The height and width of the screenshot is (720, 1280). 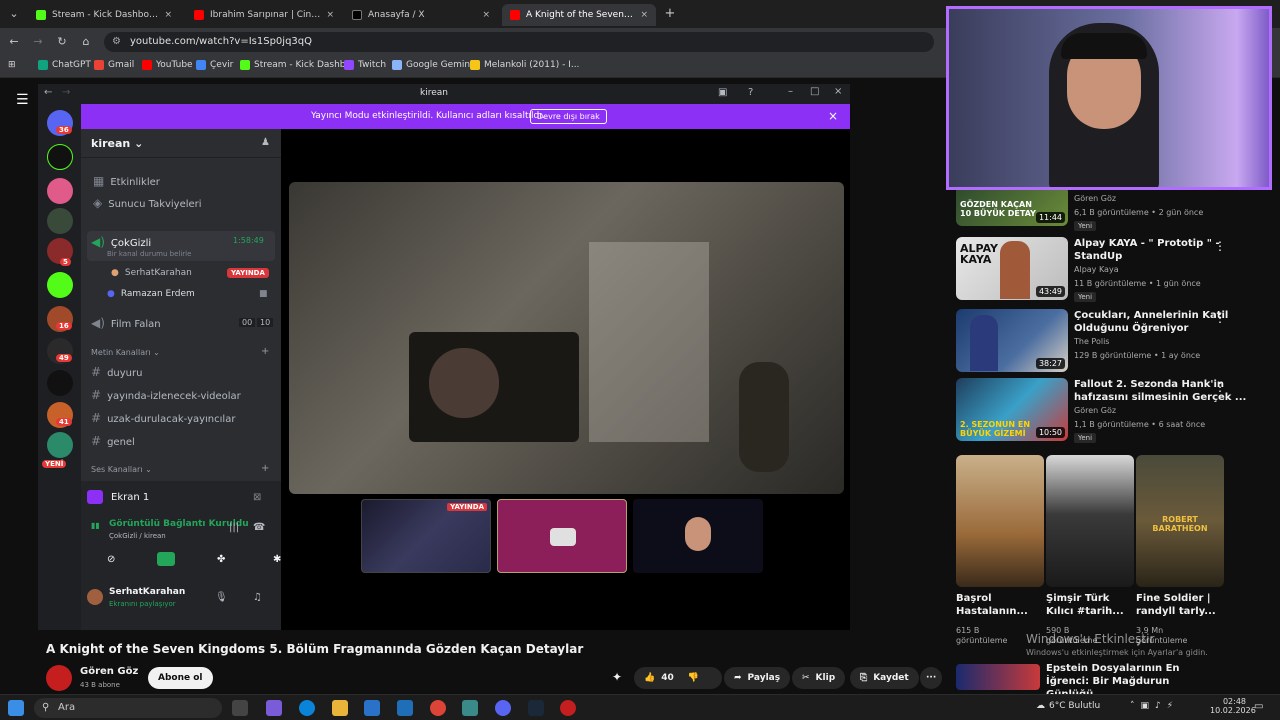 I want to click on short-thumbnail-2: ROBERT BARATHEON, so click(x=1180, y=521).